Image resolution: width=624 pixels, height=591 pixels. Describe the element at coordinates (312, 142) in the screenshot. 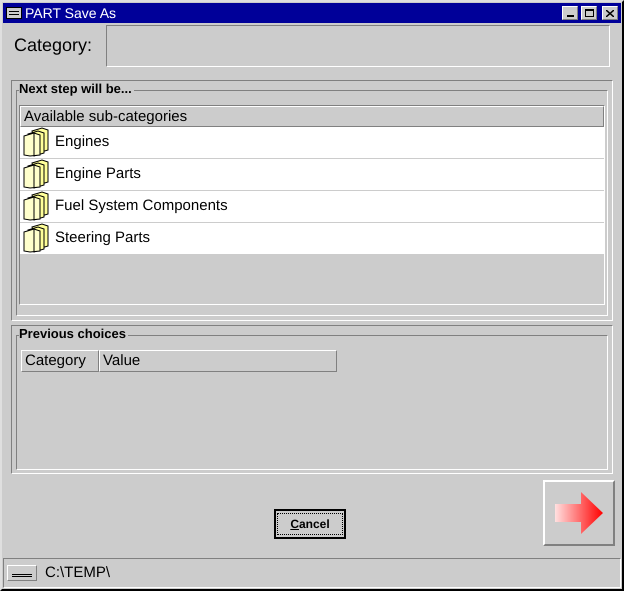

I see `list-item: Engines` at that location.